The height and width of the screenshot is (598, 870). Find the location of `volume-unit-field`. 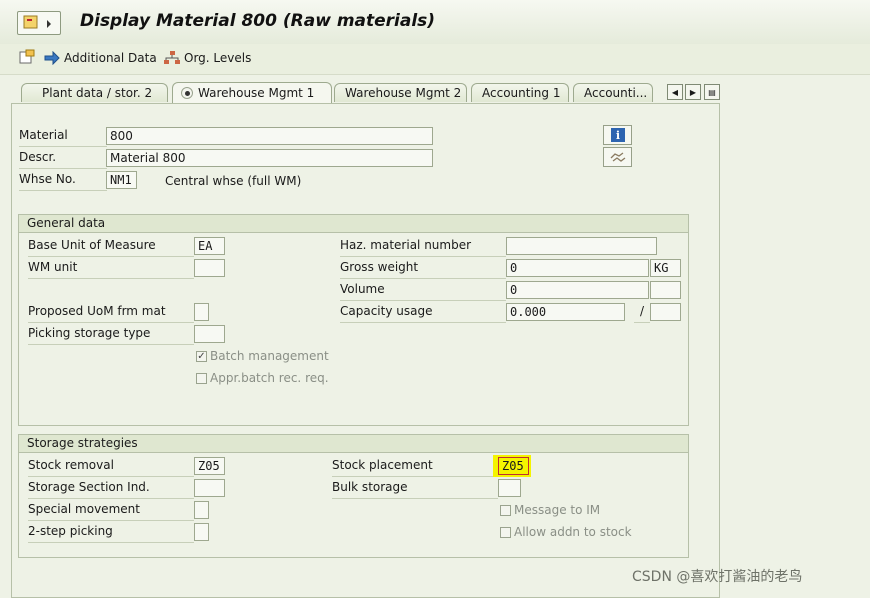

volume-unit-field is located at coordinates (665, 290).